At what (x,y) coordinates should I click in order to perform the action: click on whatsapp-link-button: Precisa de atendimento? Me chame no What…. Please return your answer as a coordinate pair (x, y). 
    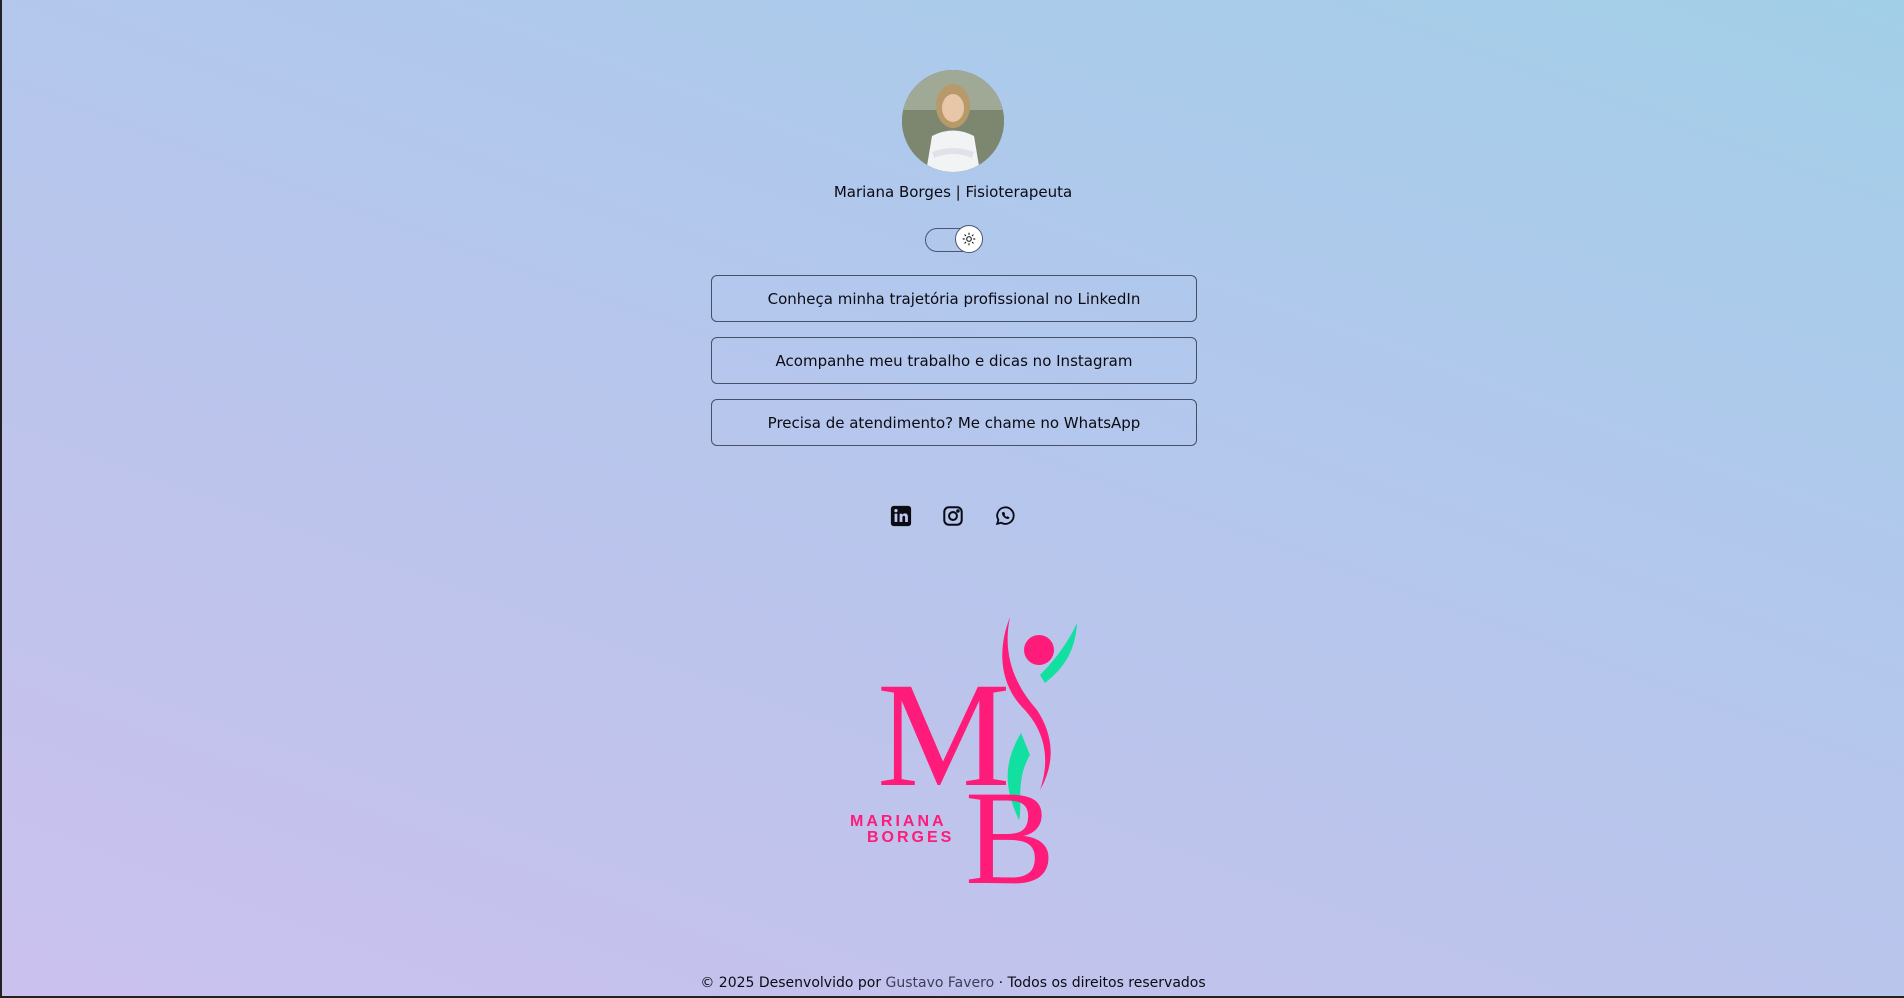
    Looking at the image, I should click on (954, 422).